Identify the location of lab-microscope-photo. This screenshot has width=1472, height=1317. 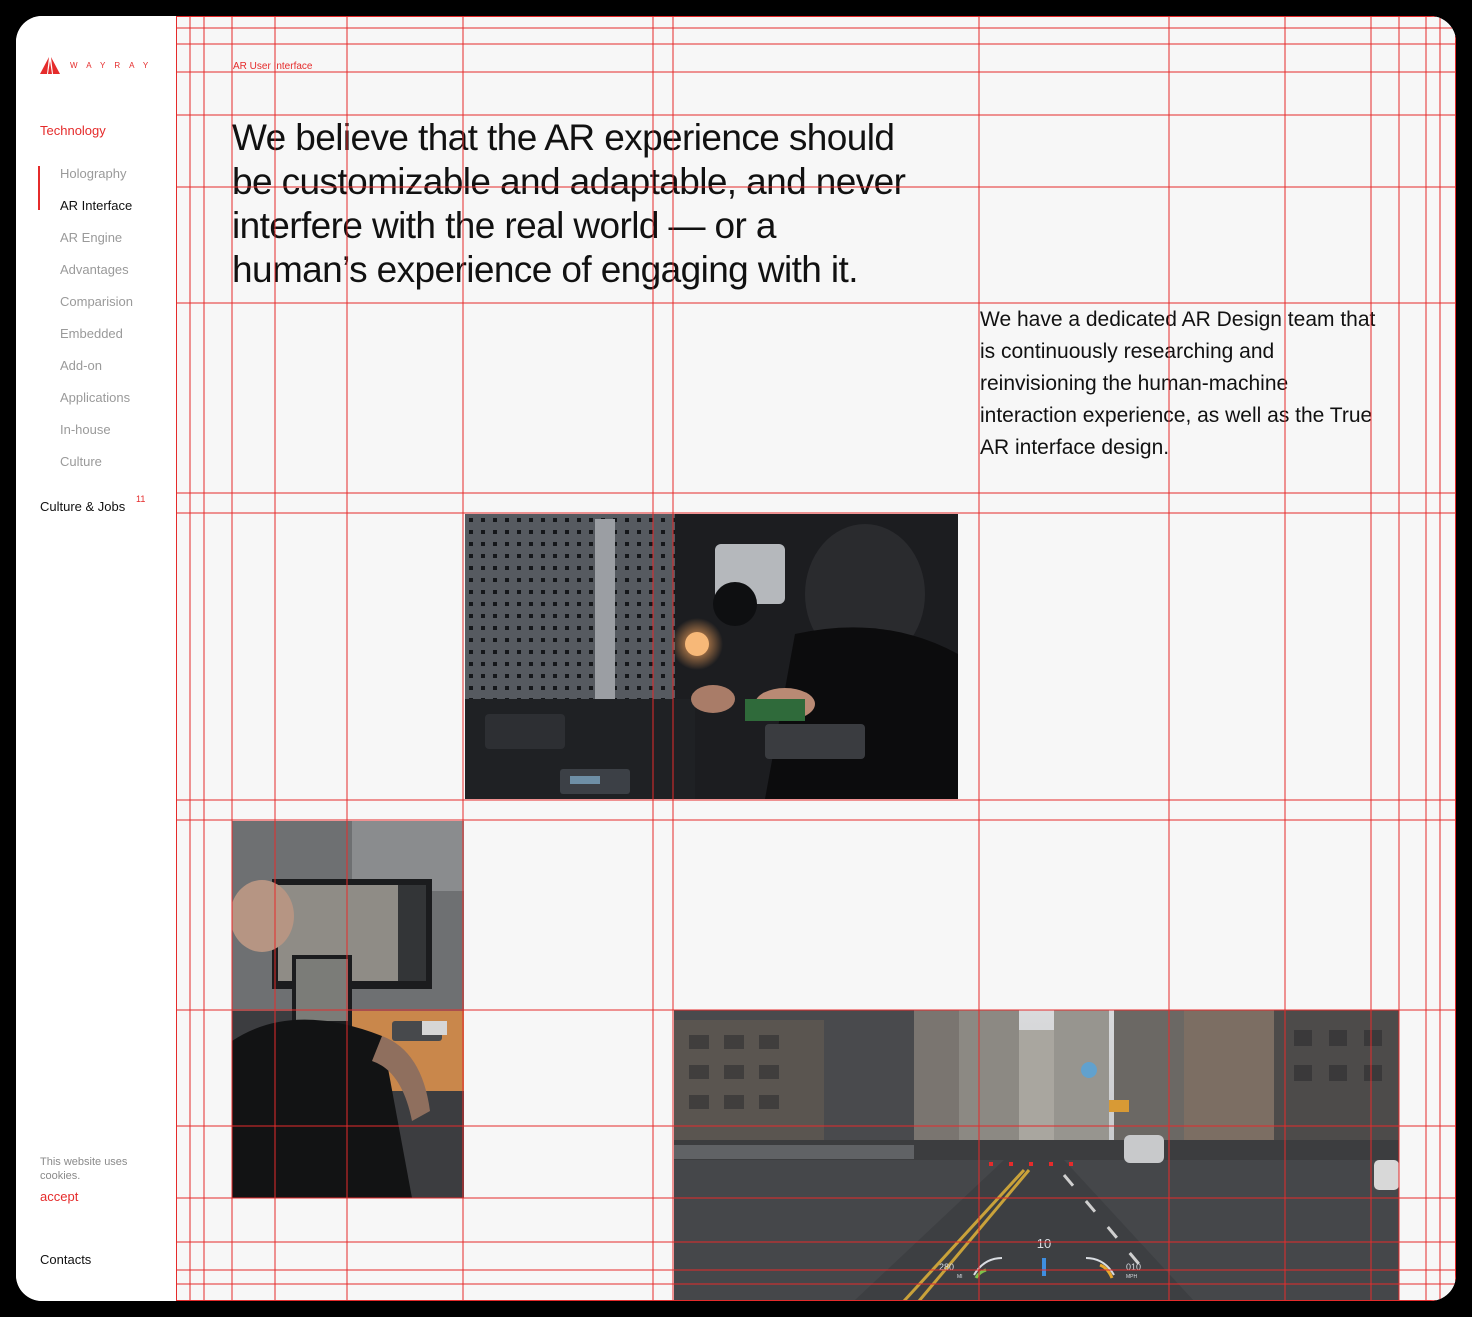
(711, 656).